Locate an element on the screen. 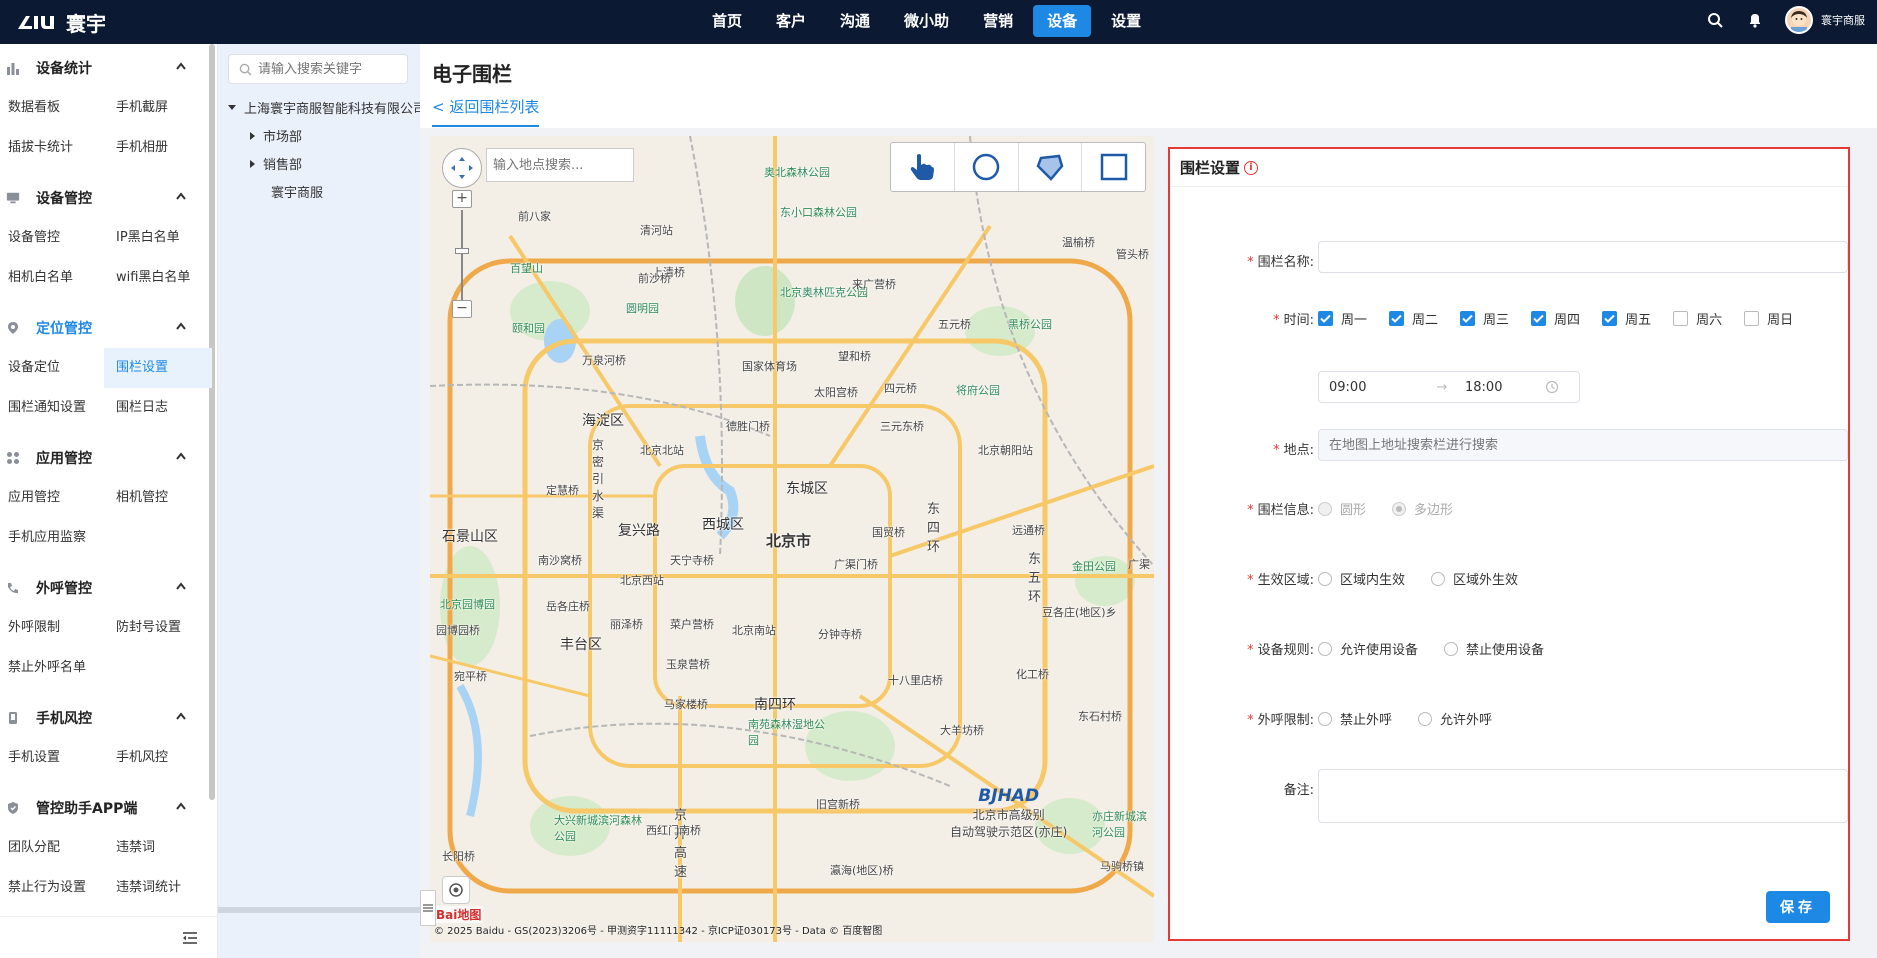  sidebar-item-fence-settings: 围栏设置 is located at coordinates (158, 368).